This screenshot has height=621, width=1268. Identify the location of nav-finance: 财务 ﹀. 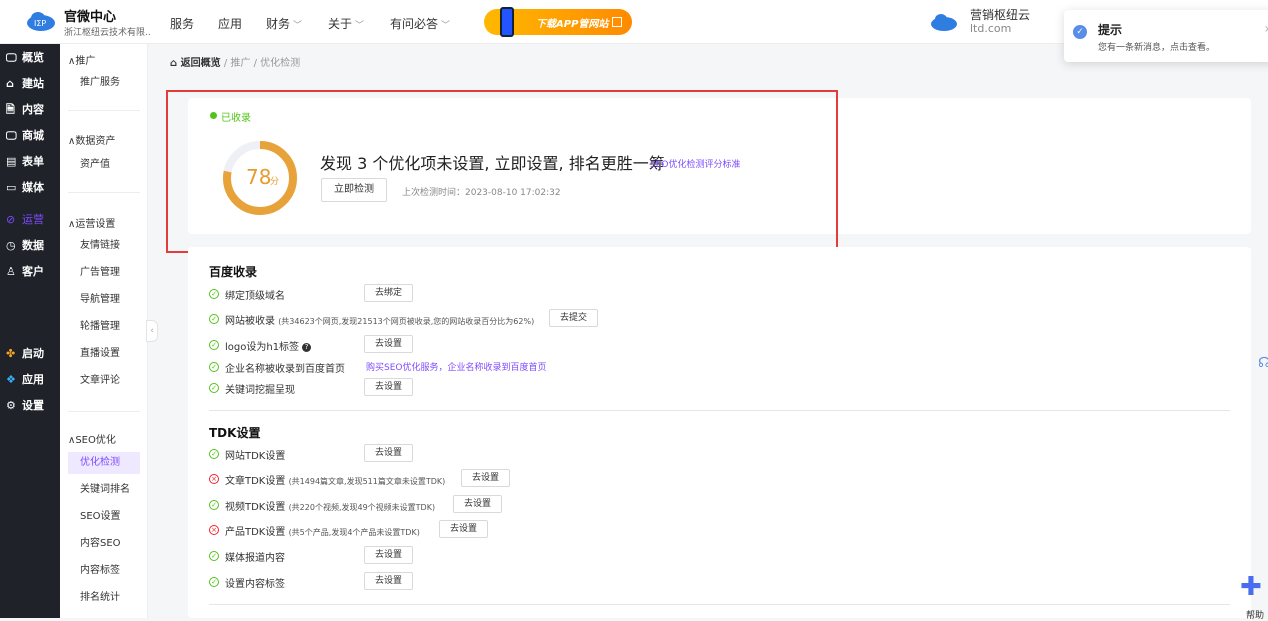
(284, 23).